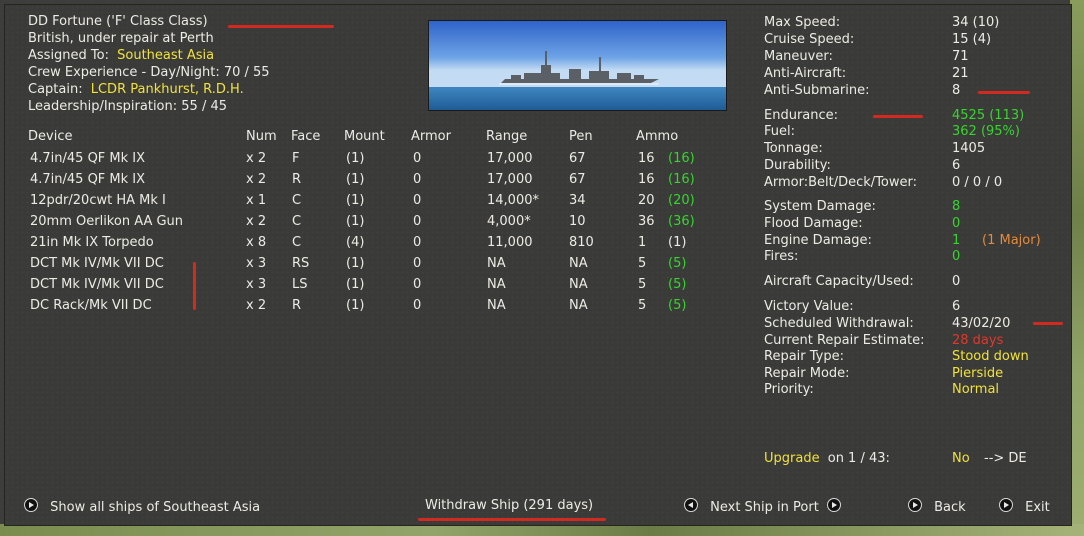 The width and height of the screenshot is (1084, 536). I want to click on device-face: LS, so click(300, 284).